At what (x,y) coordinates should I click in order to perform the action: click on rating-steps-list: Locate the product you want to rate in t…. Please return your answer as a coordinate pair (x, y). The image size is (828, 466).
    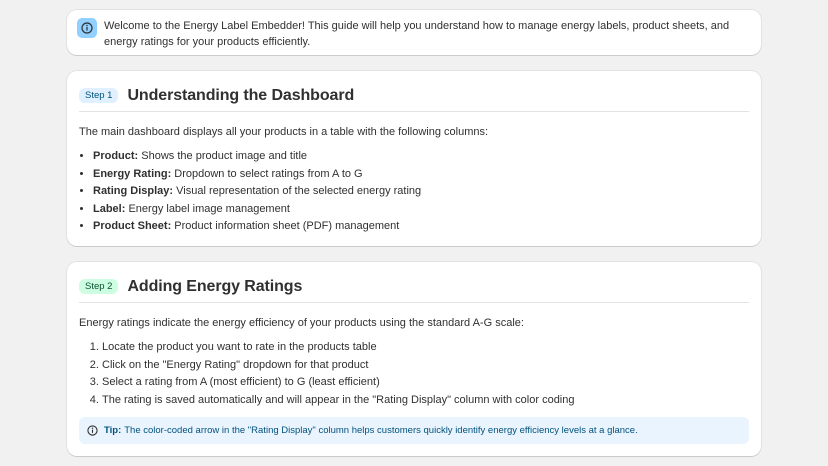
    Looking at the image, I should click on (414, 373).